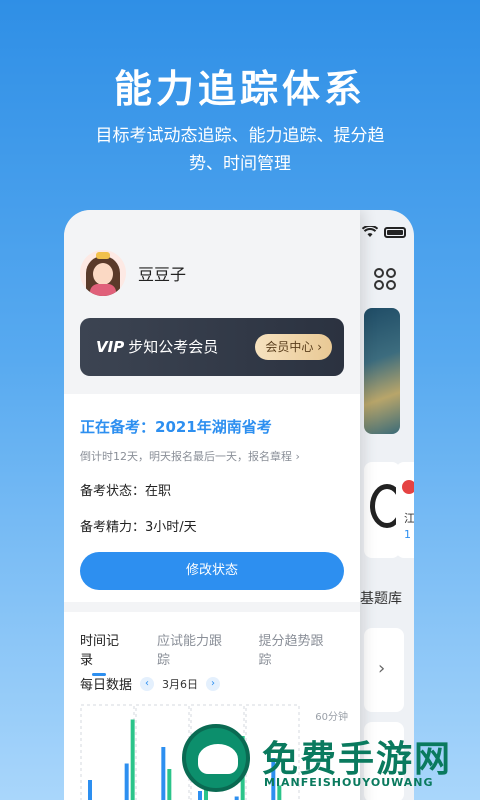  What do you see at coordinates (173, 347) in the screenshot?
I see `vip-title: 步知公考会员` at bounding box center [173, 347].